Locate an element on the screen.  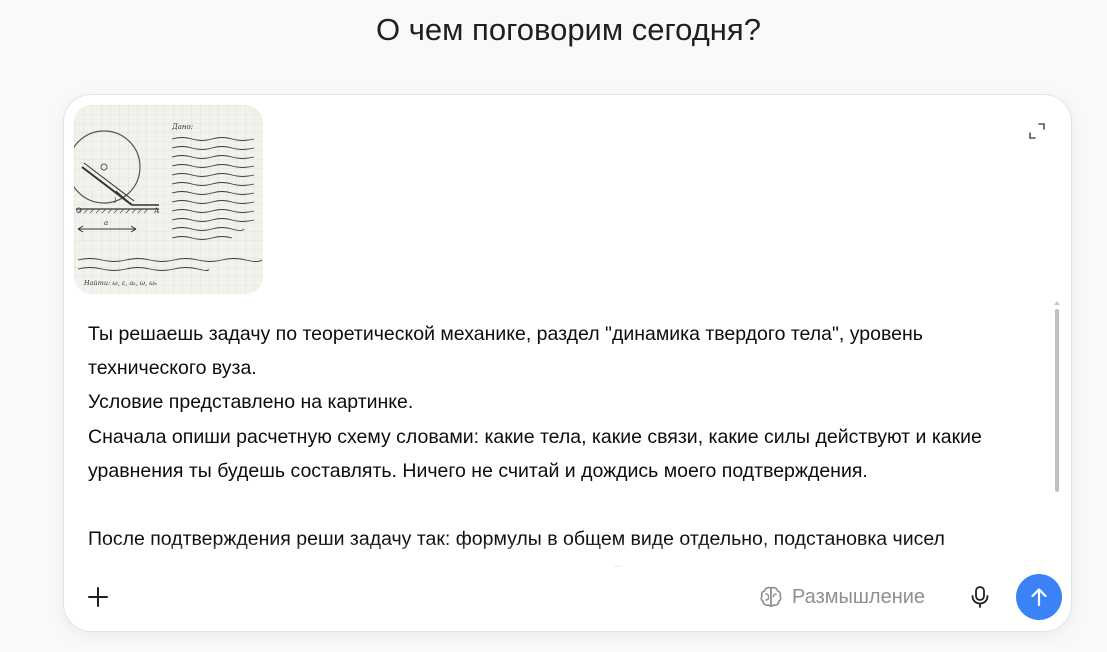
voice-input-button is located at coordinates (980, 597).